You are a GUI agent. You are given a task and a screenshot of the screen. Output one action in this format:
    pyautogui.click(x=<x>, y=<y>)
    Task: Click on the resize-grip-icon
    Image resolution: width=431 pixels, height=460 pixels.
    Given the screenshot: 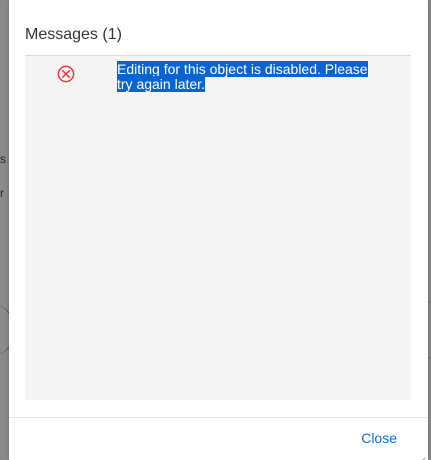 What is the action you would take?
    pyautogui.click(x=422, y=455)
    